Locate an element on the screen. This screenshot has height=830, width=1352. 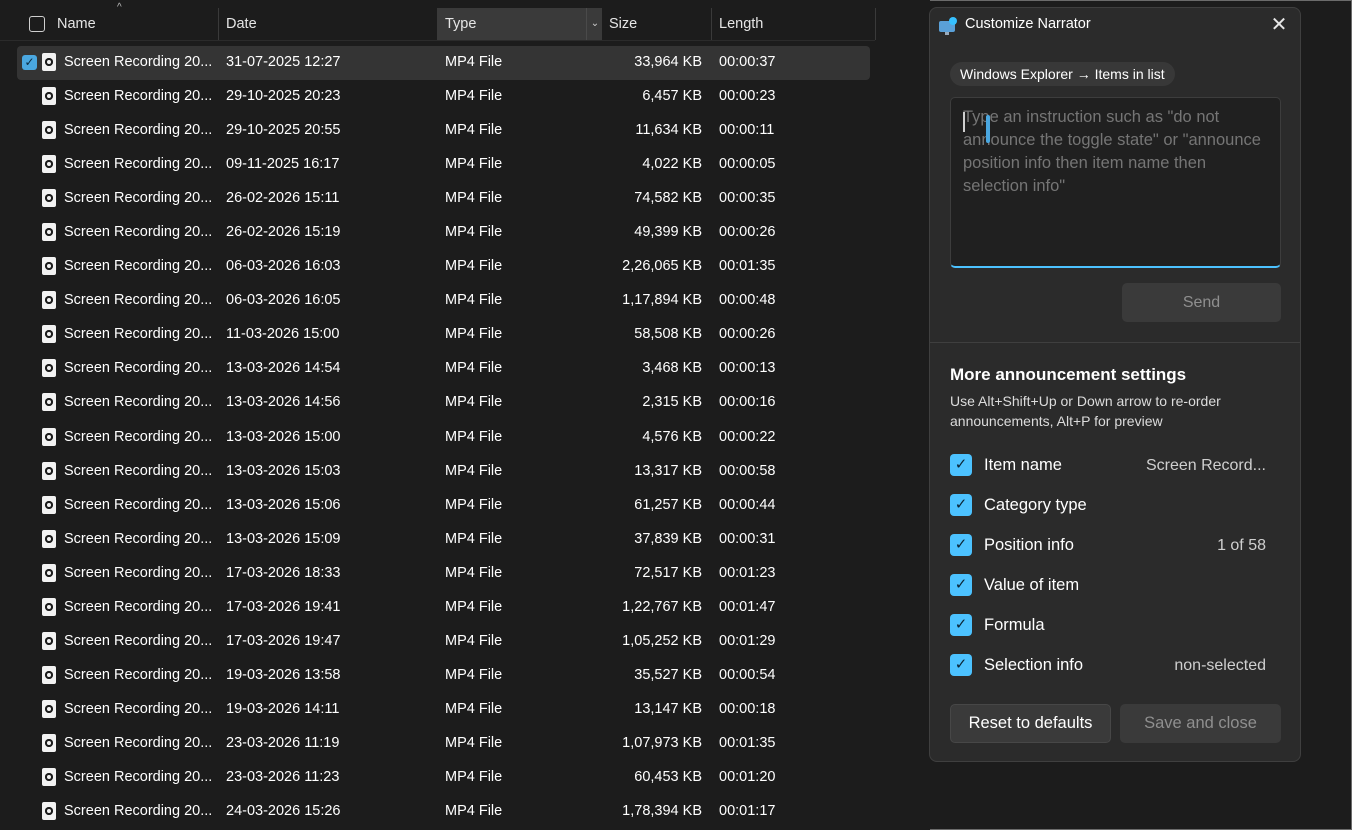
narrator-app-icon is located at coordinates (948, 26).